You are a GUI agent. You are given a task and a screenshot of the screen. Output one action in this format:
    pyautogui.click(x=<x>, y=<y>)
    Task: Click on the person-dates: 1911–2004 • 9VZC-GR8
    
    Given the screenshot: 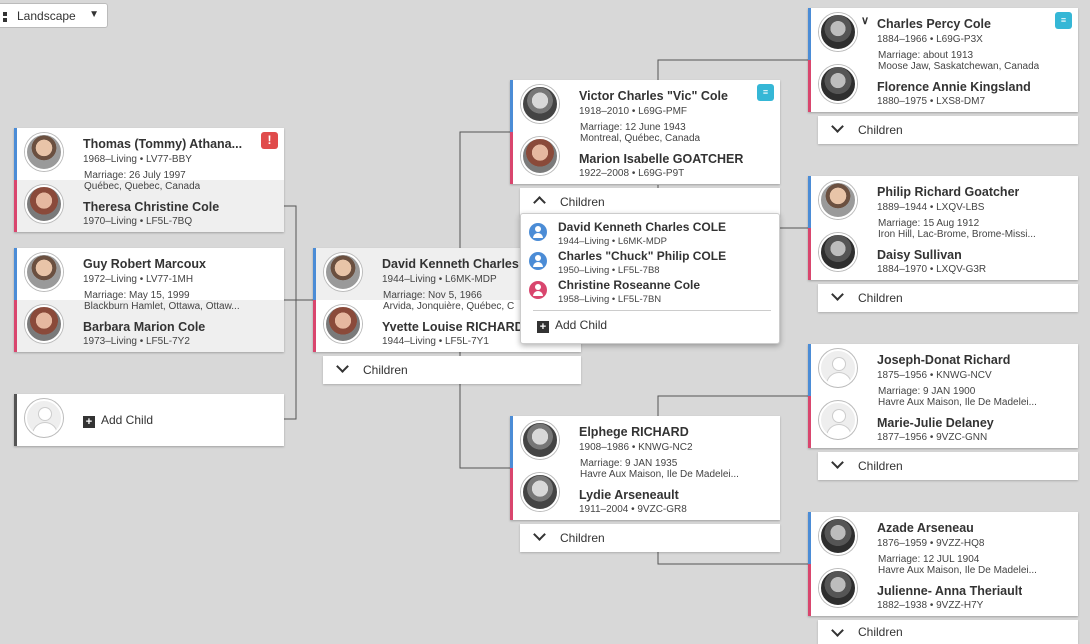 What is the action you would take?
    pyautogui.click(x=633, y=509)
    